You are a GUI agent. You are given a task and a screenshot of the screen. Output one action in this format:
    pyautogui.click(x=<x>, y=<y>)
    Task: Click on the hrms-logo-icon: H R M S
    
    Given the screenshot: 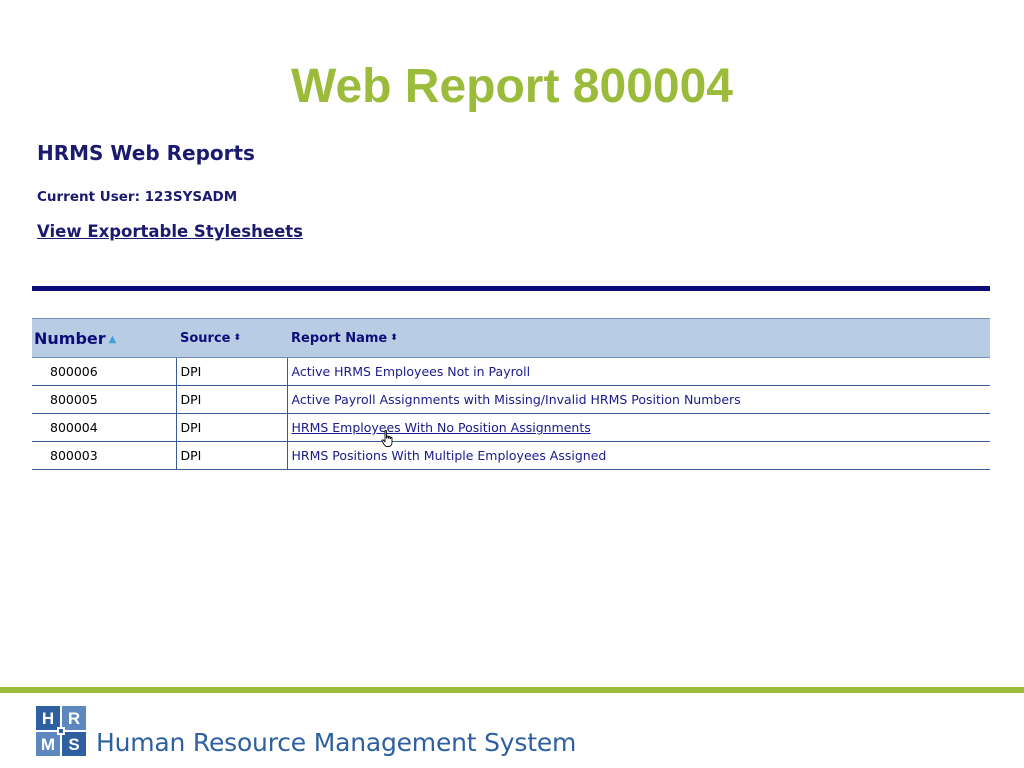 What is the action you would take?
    pyautogui.click(x=61, y=731)
    